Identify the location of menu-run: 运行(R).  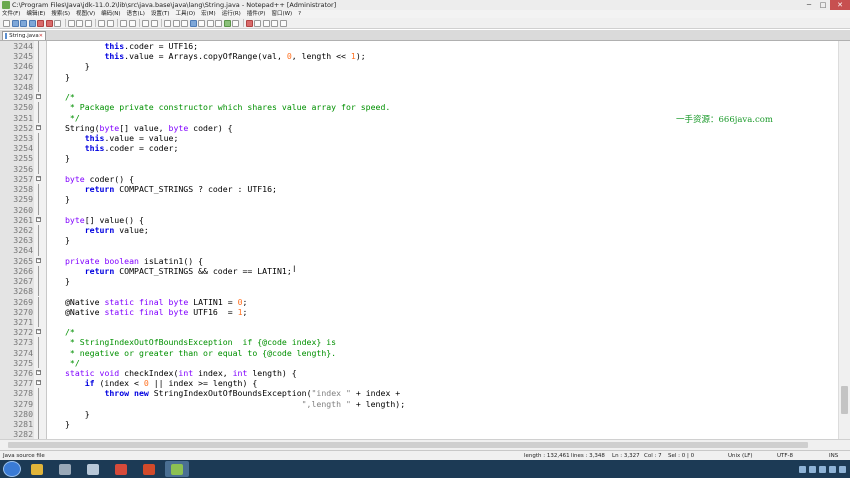
(231, 14).